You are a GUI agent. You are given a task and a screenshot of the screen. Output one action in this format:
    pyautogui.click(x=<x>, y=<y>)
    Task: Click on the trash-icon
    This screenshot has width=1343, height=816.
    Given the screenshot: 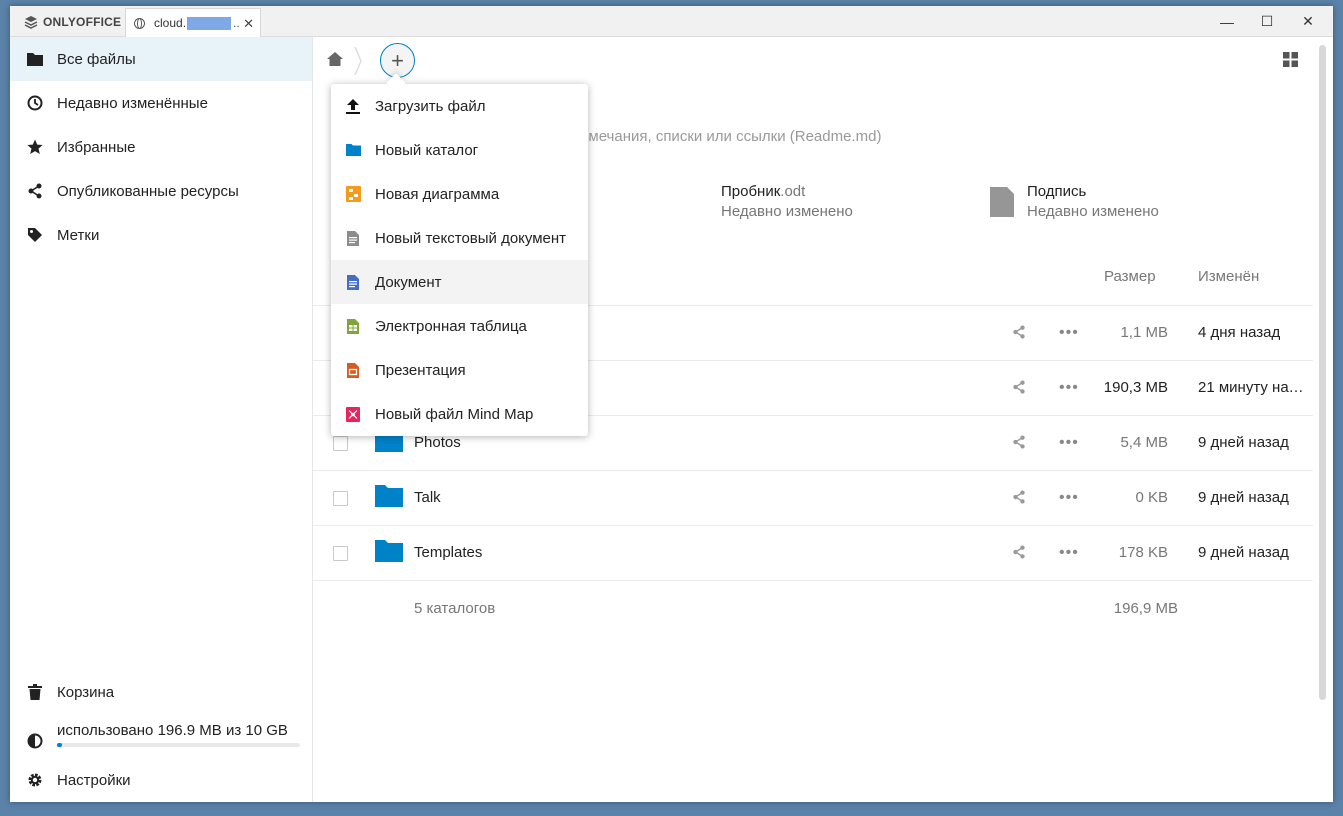 What is the action you would take?
    pyautogui.click(x=35, y=692)
    